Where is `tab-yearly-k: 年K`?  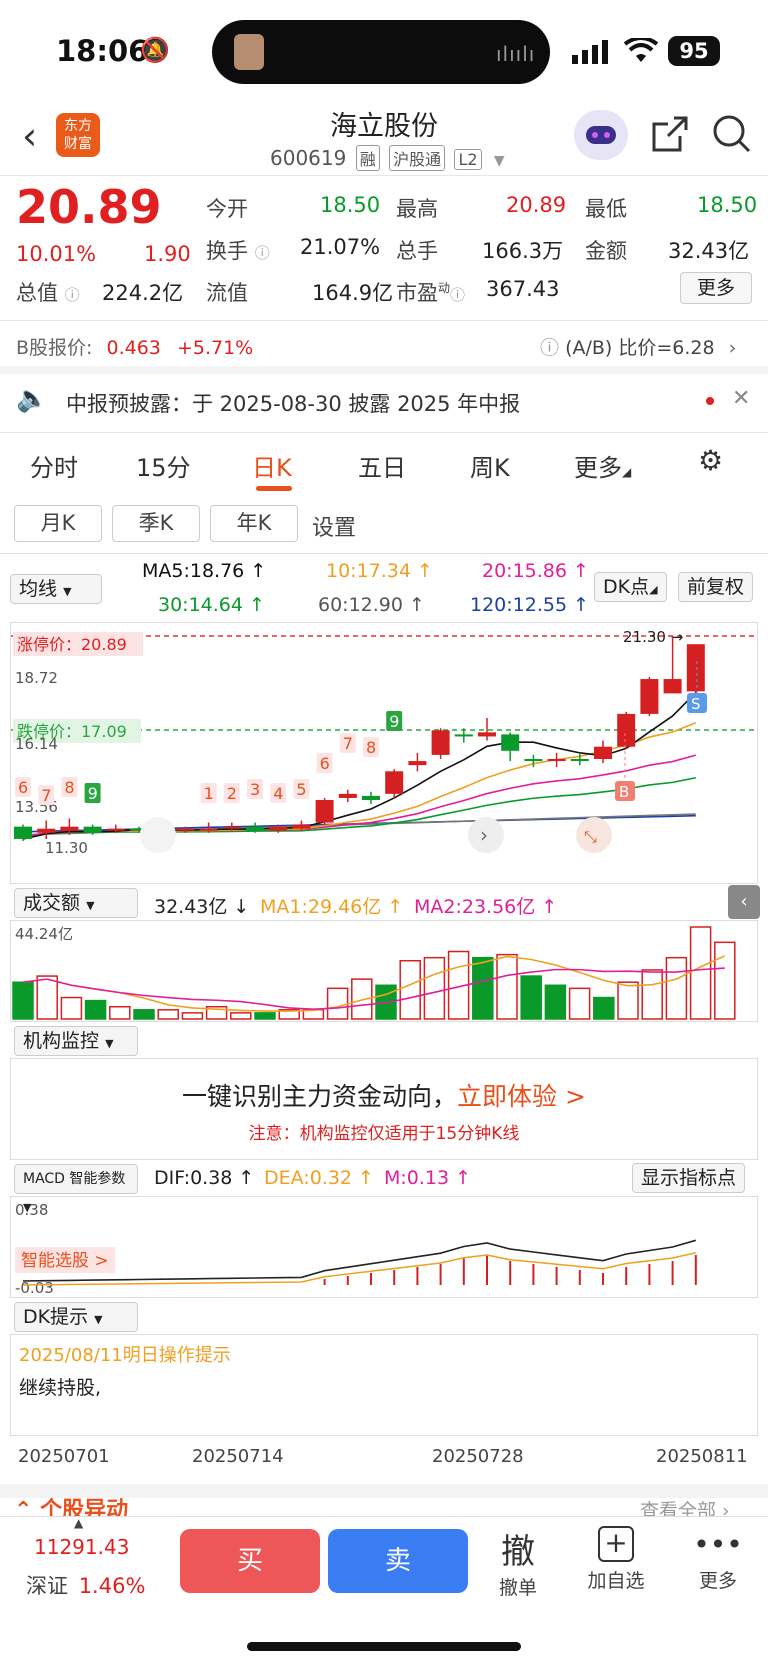
tab-yearly-k: 年K is located at coordinates (254, 523).